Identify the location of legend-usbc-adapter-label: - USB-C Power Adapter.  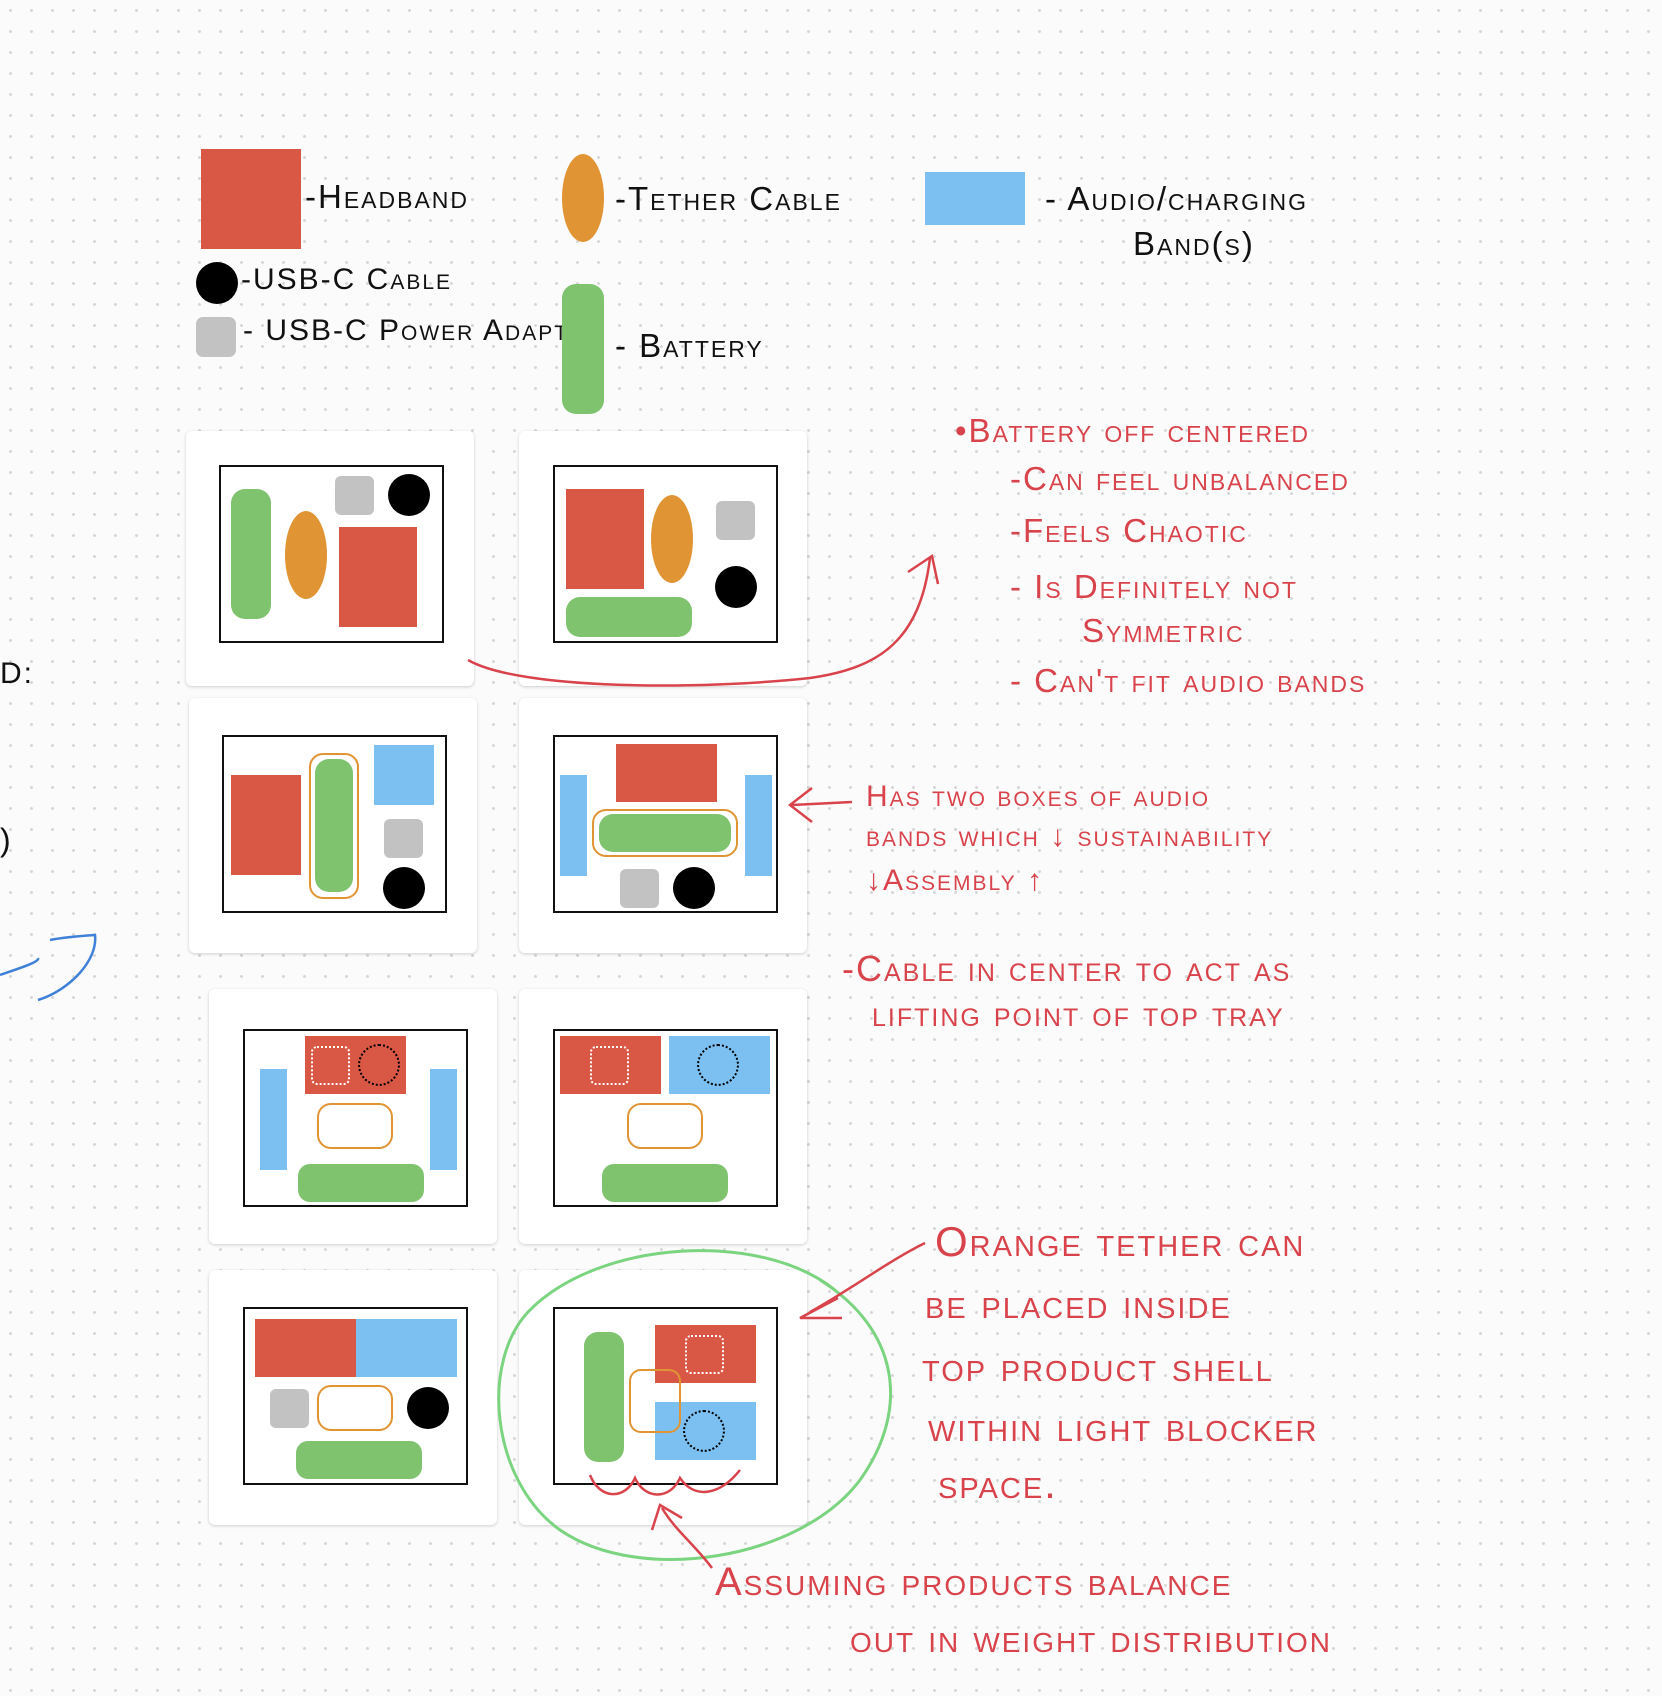
(423, 330).